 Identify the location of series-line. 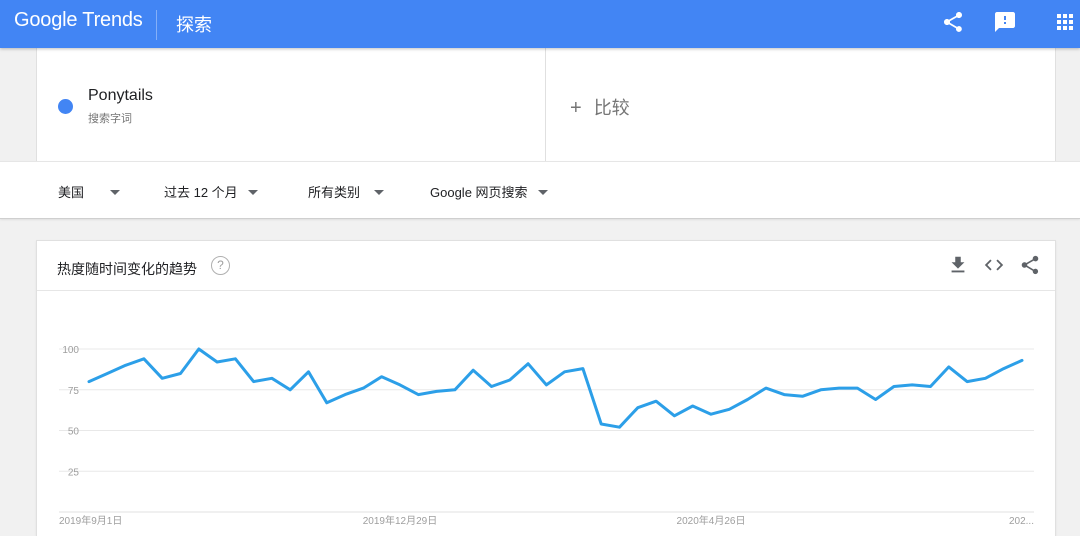
(555, 388).